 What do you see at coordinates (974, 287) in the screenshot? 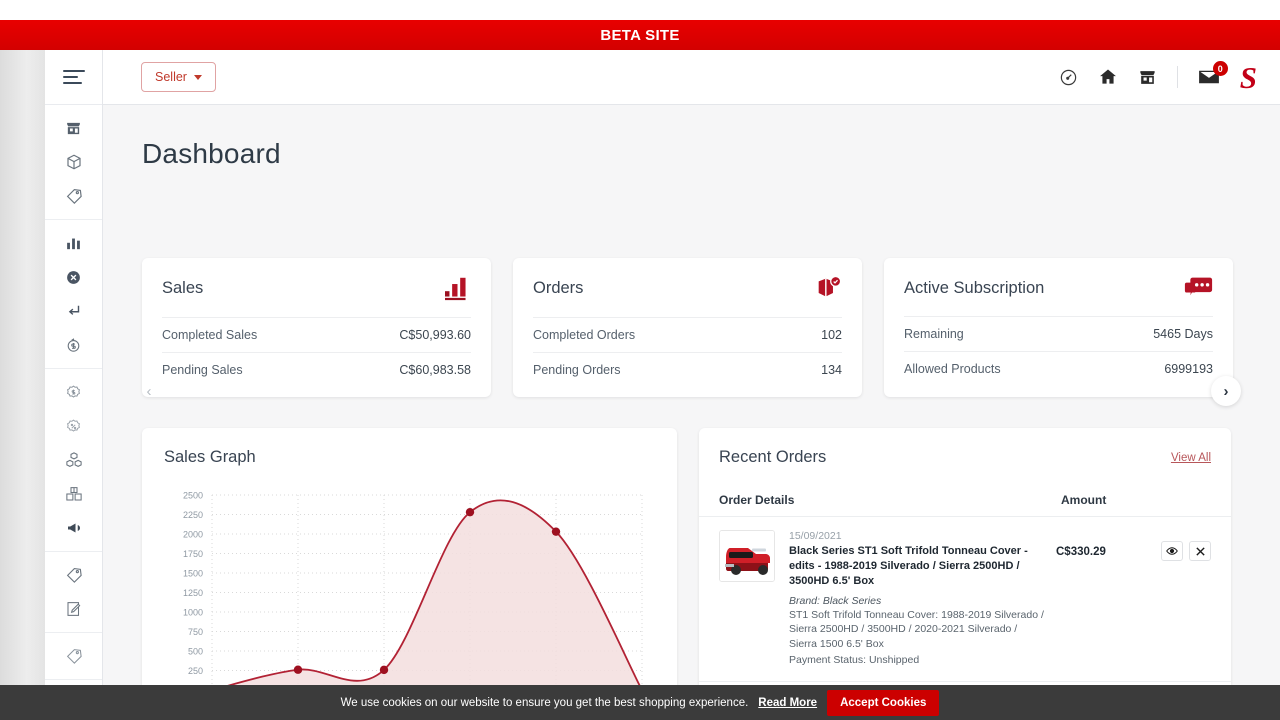
I see `subscription-card-title: Active Subscription` at bounding box center [974, 287].